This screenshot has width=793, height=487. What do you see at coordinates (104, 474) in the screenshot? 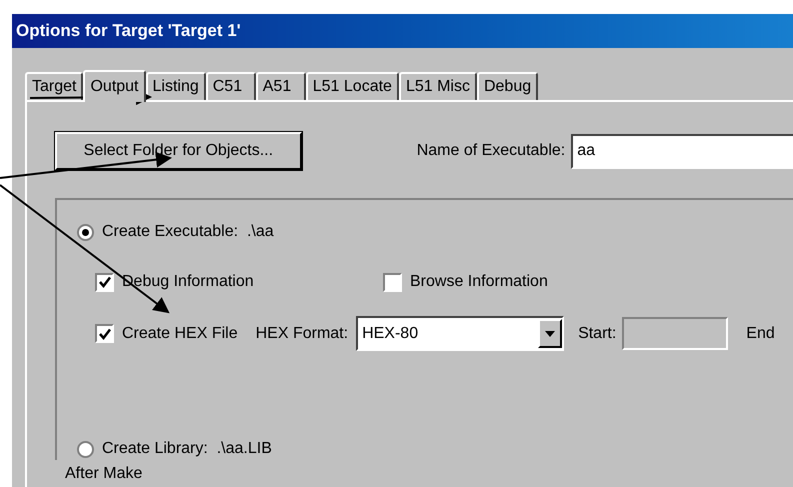
I see `group-label: After Make` at bounding box center [104, 474].